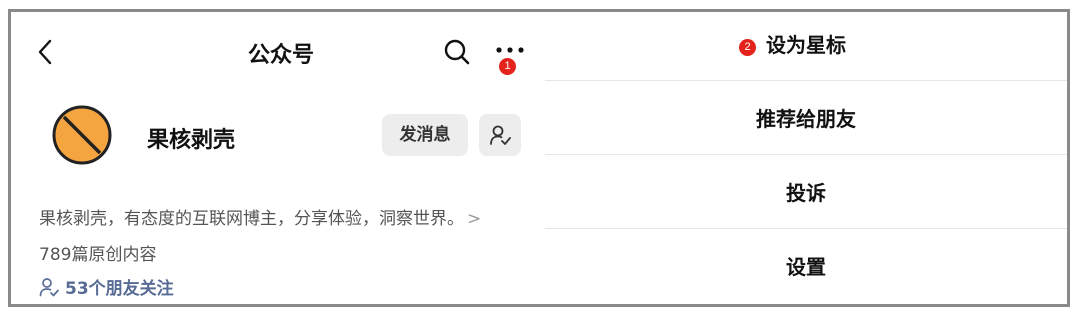  What do you see at coordinates (251, 219) in the screenshot?
I see `description-text: 果核剥壳，有态度的互联网博主，分享体验，洞察世界。` at bounding box center [251, 219].